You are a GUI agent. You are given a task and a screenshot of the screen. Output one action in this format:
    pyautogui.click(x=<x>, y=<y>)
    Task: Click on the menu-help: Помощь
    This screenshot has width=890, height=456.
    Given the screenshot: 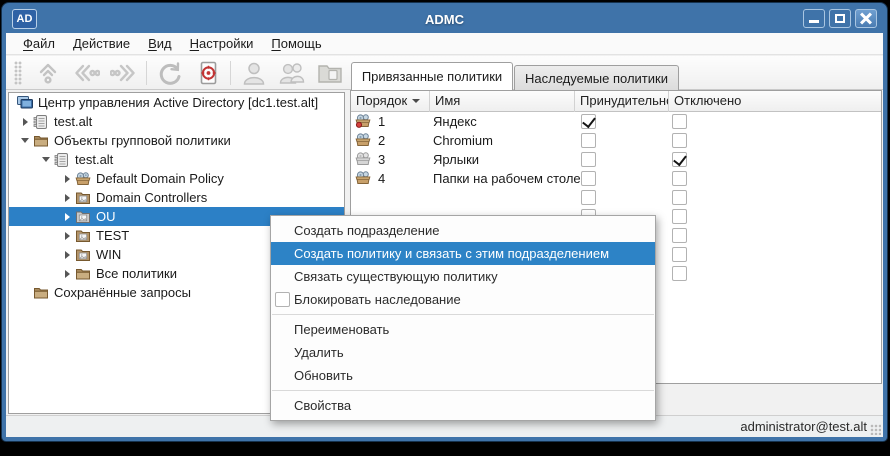 What is the action you would take?
    pyautogui.click(x=296, y=44)
    